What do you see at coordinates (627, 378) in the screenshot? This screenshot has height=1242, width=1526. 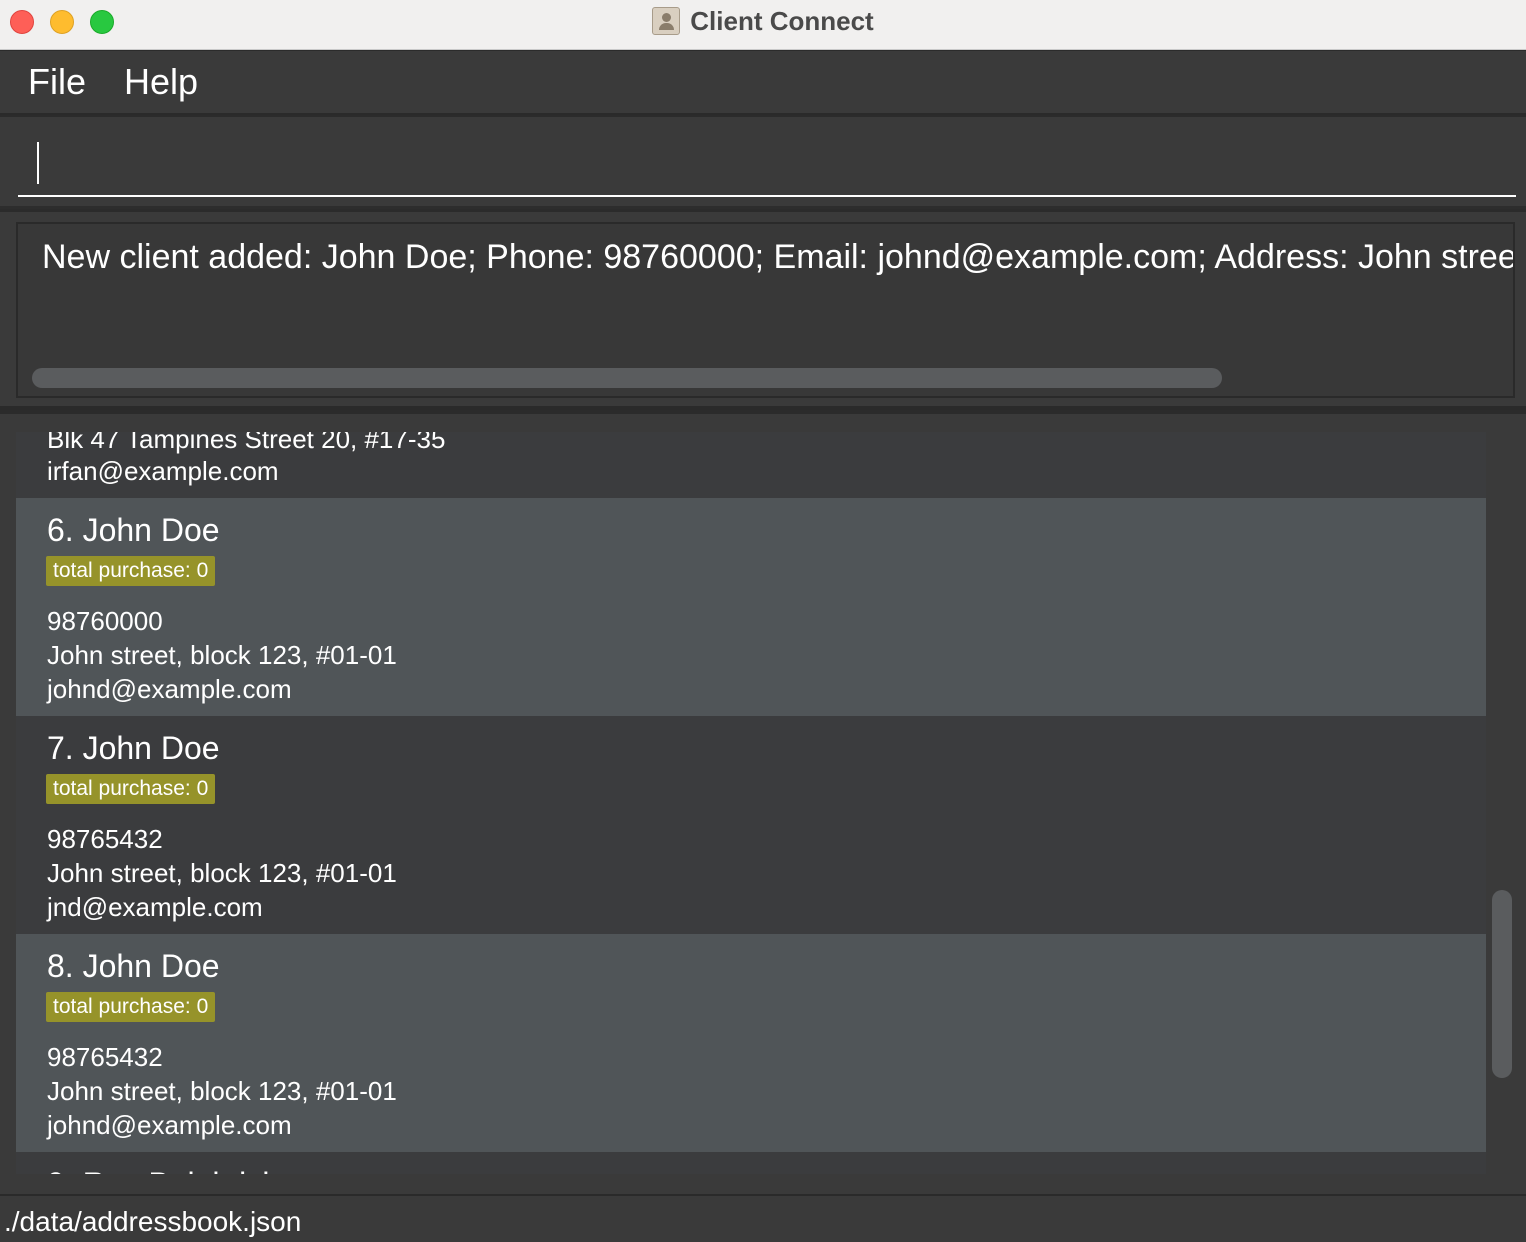 I see `result-horizontal-scrollbar` at bounding box center [627, 378].